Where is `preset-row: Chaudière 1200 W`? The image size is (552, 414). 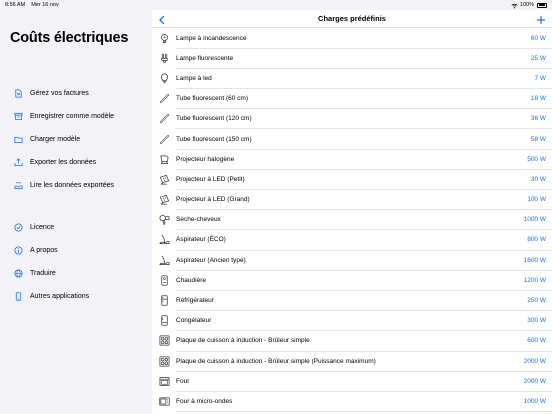 preset-row: Chaudière 1200 W is located at coordinates (352, 280).